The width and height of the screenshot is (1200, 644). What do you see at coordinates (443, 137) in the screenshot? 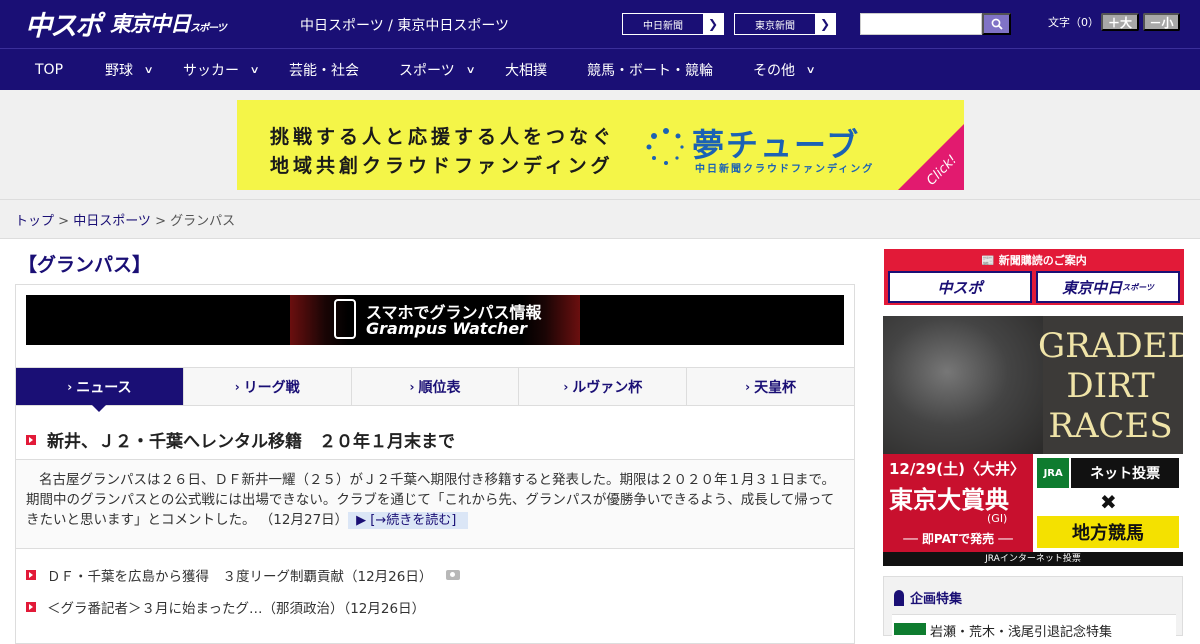
I see `banner-line1: 挑戦する人と応援する人をつなぐ` at bounding box center [443, 137].